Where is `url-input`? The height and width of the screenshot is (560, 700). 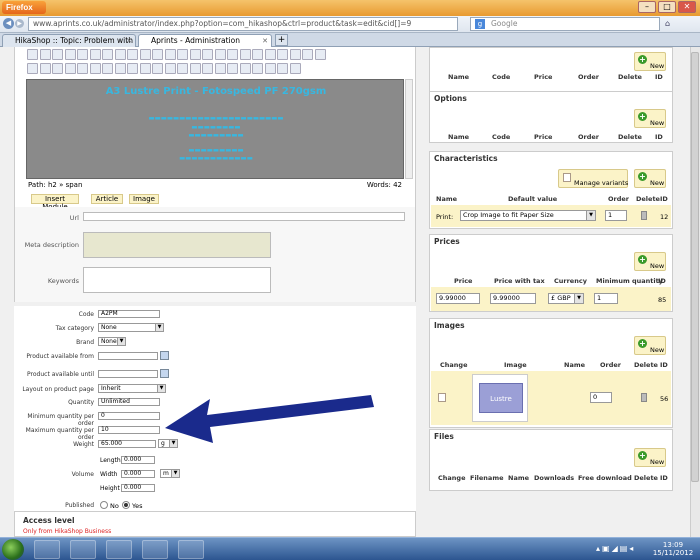 url-input is located at coordinates (244, 216).